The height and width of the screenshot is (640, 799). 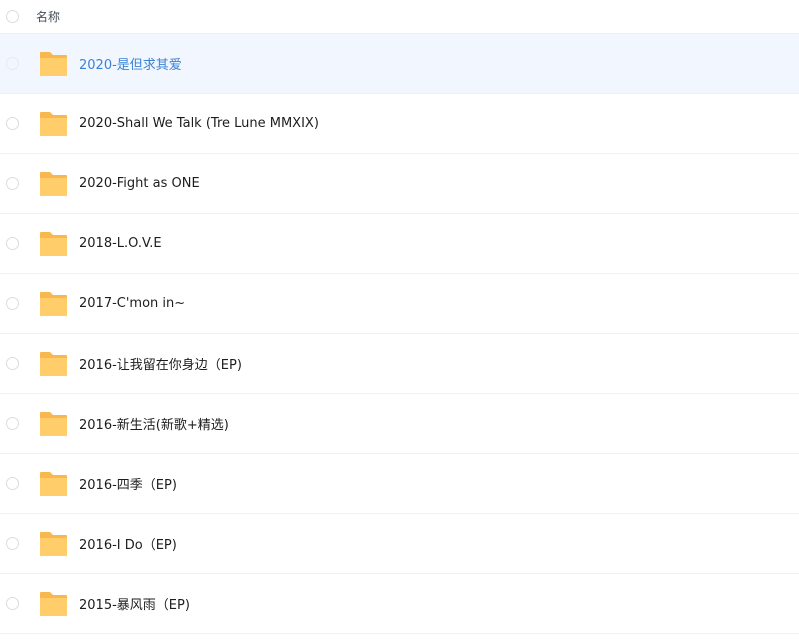 I want to click on folder-name: 2020-Shall We Talk (Tre Lune MMXIX), so click(x=199, y=123).